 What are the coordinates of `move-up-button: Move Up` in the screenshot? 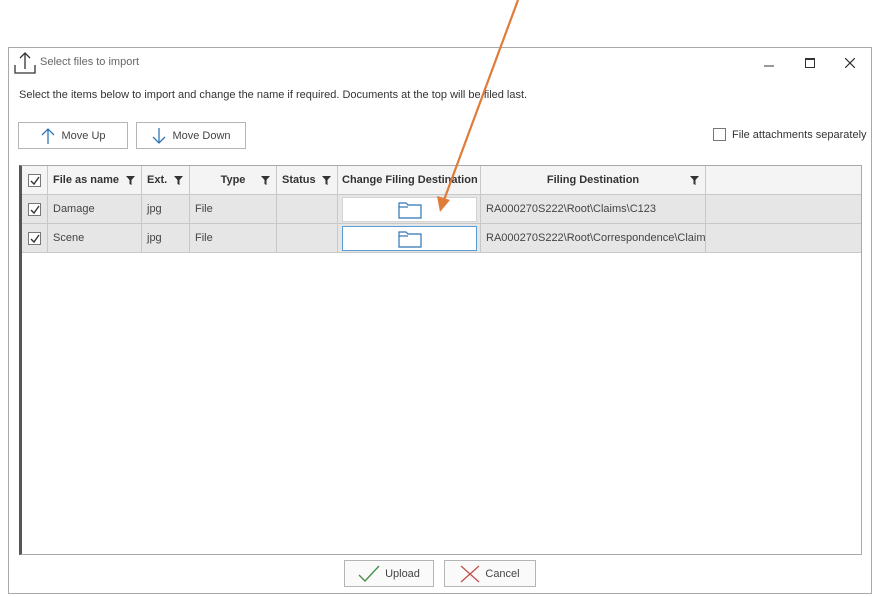 It's located at (73, 135).